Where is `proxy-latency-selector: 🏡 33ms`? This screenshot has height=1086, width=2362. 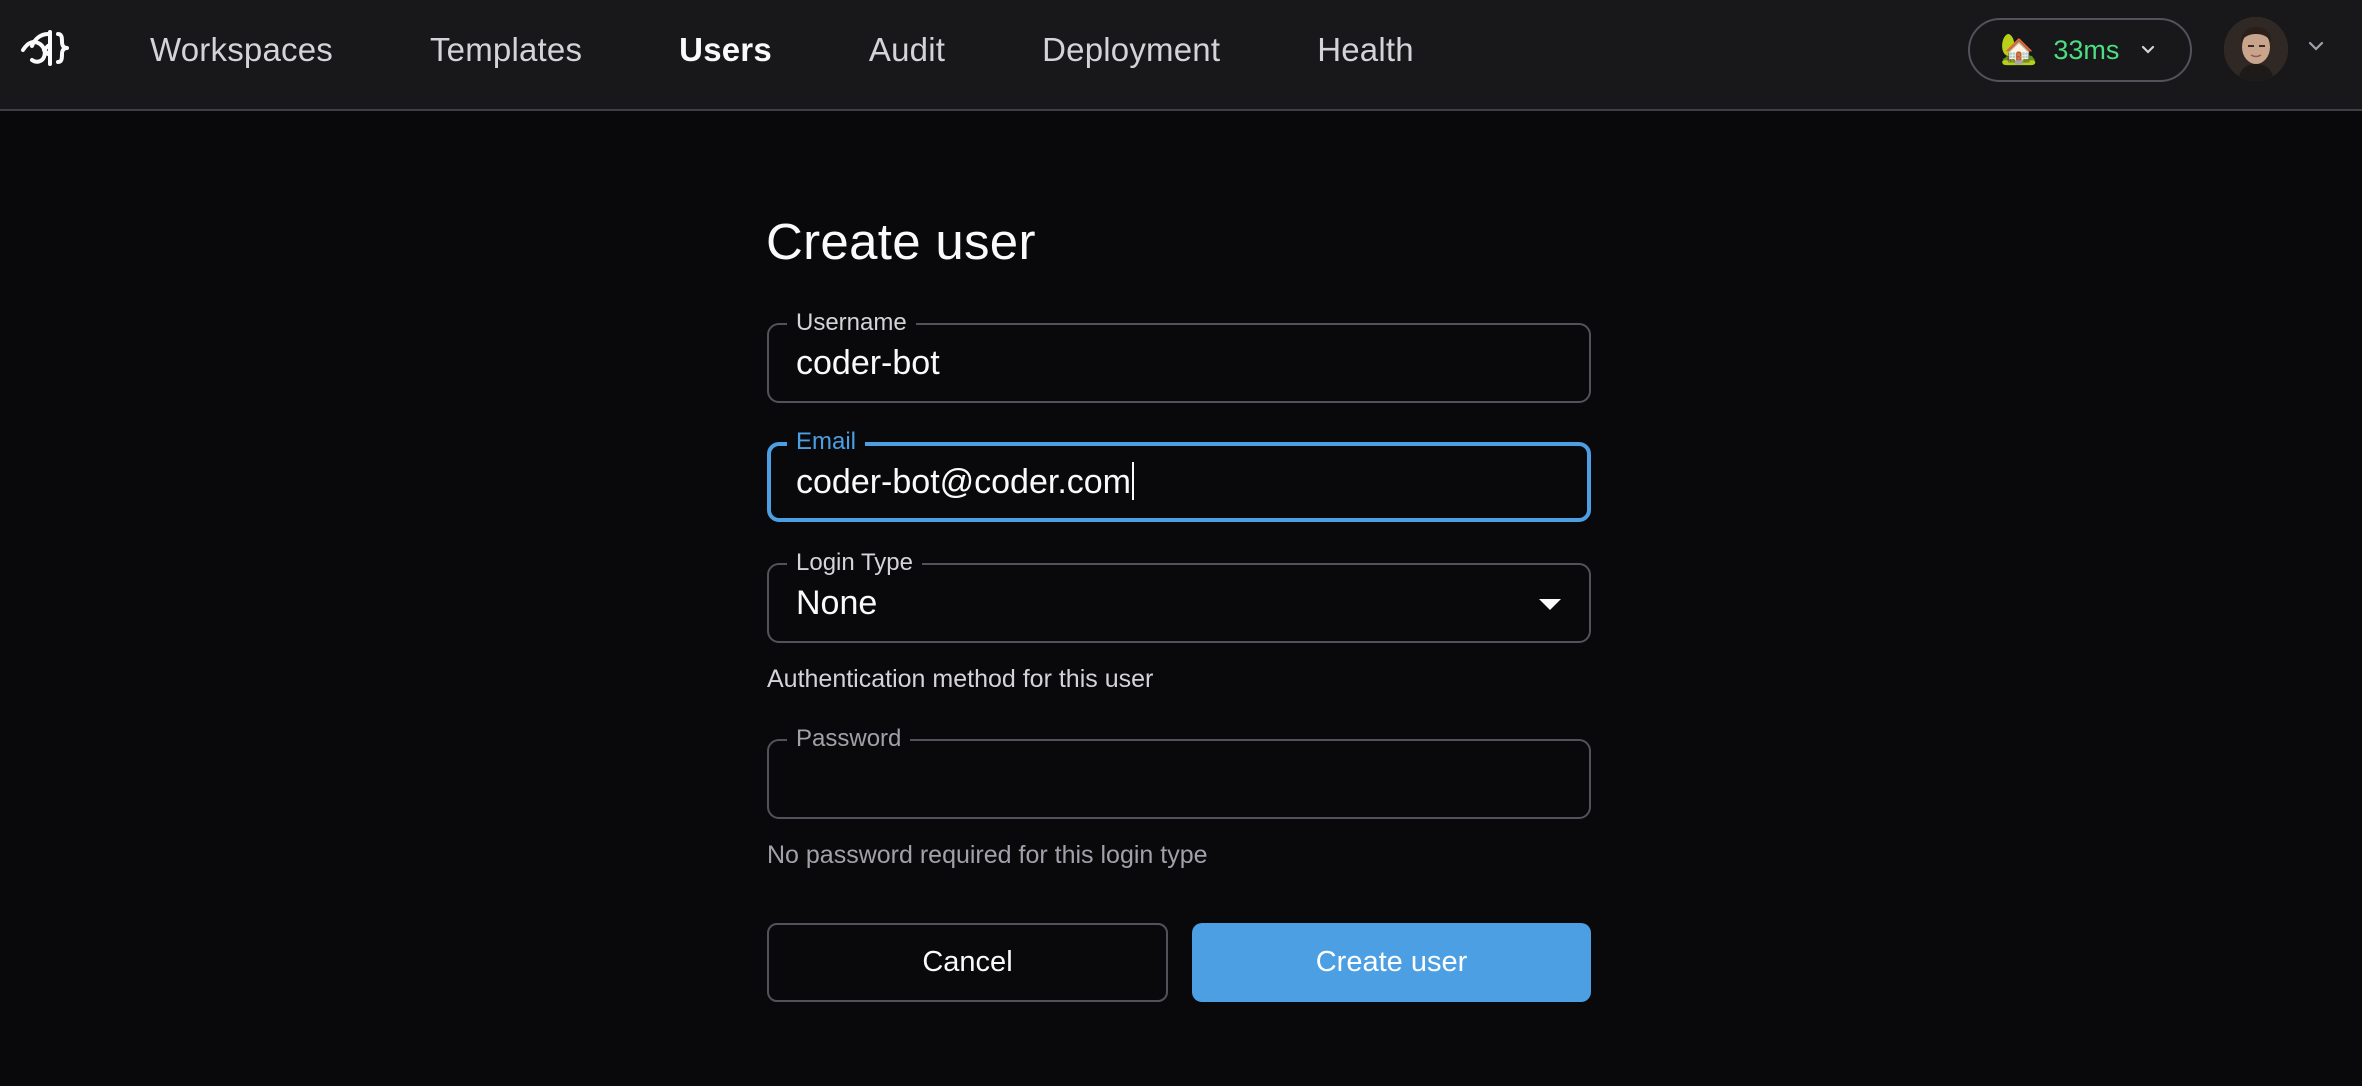
proxy-latency-selector: 🏡 33ms is located at coordinates (2080, 50).